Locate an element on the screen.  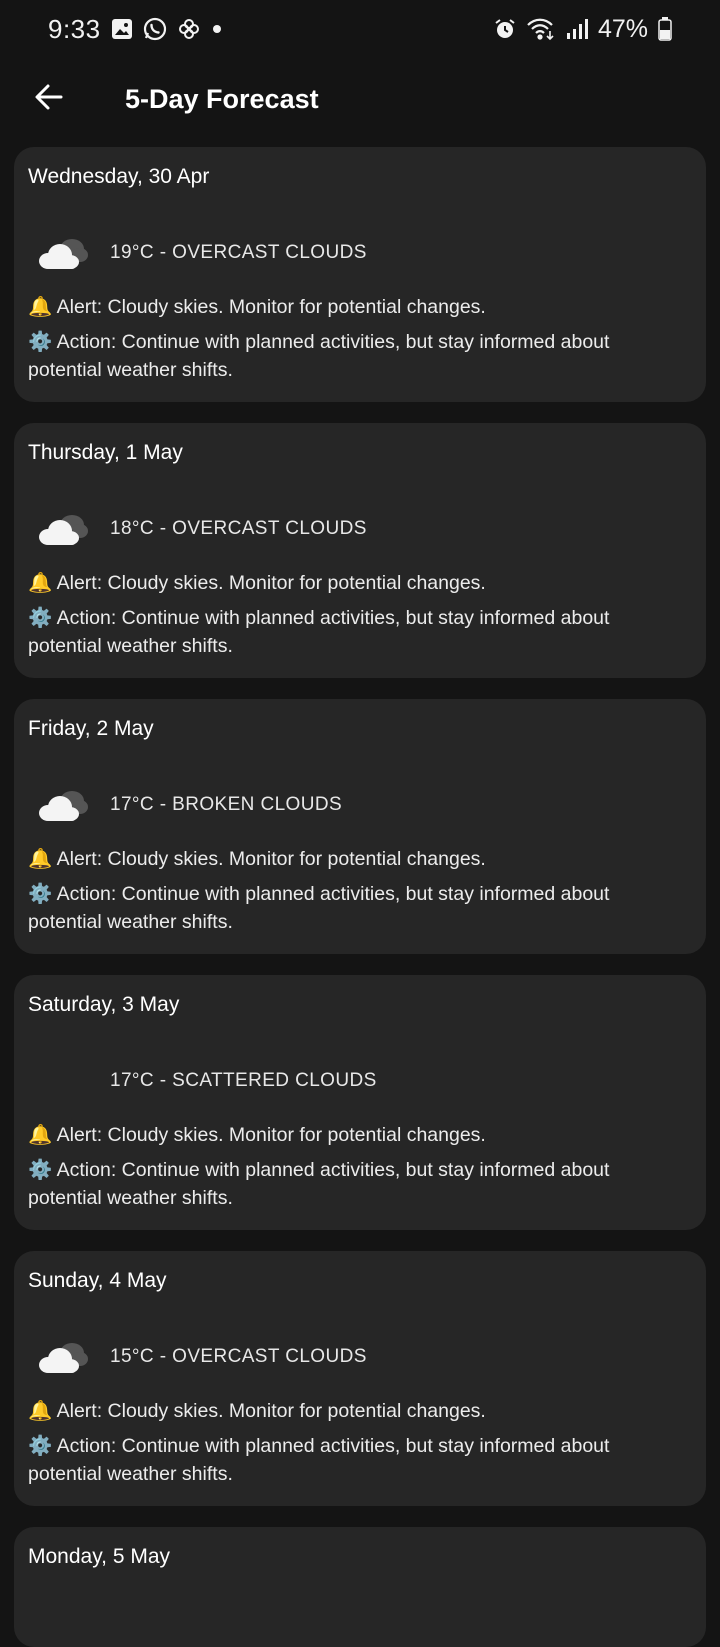
status-bar-left: 9:33 is located at coordinates (135, 29).